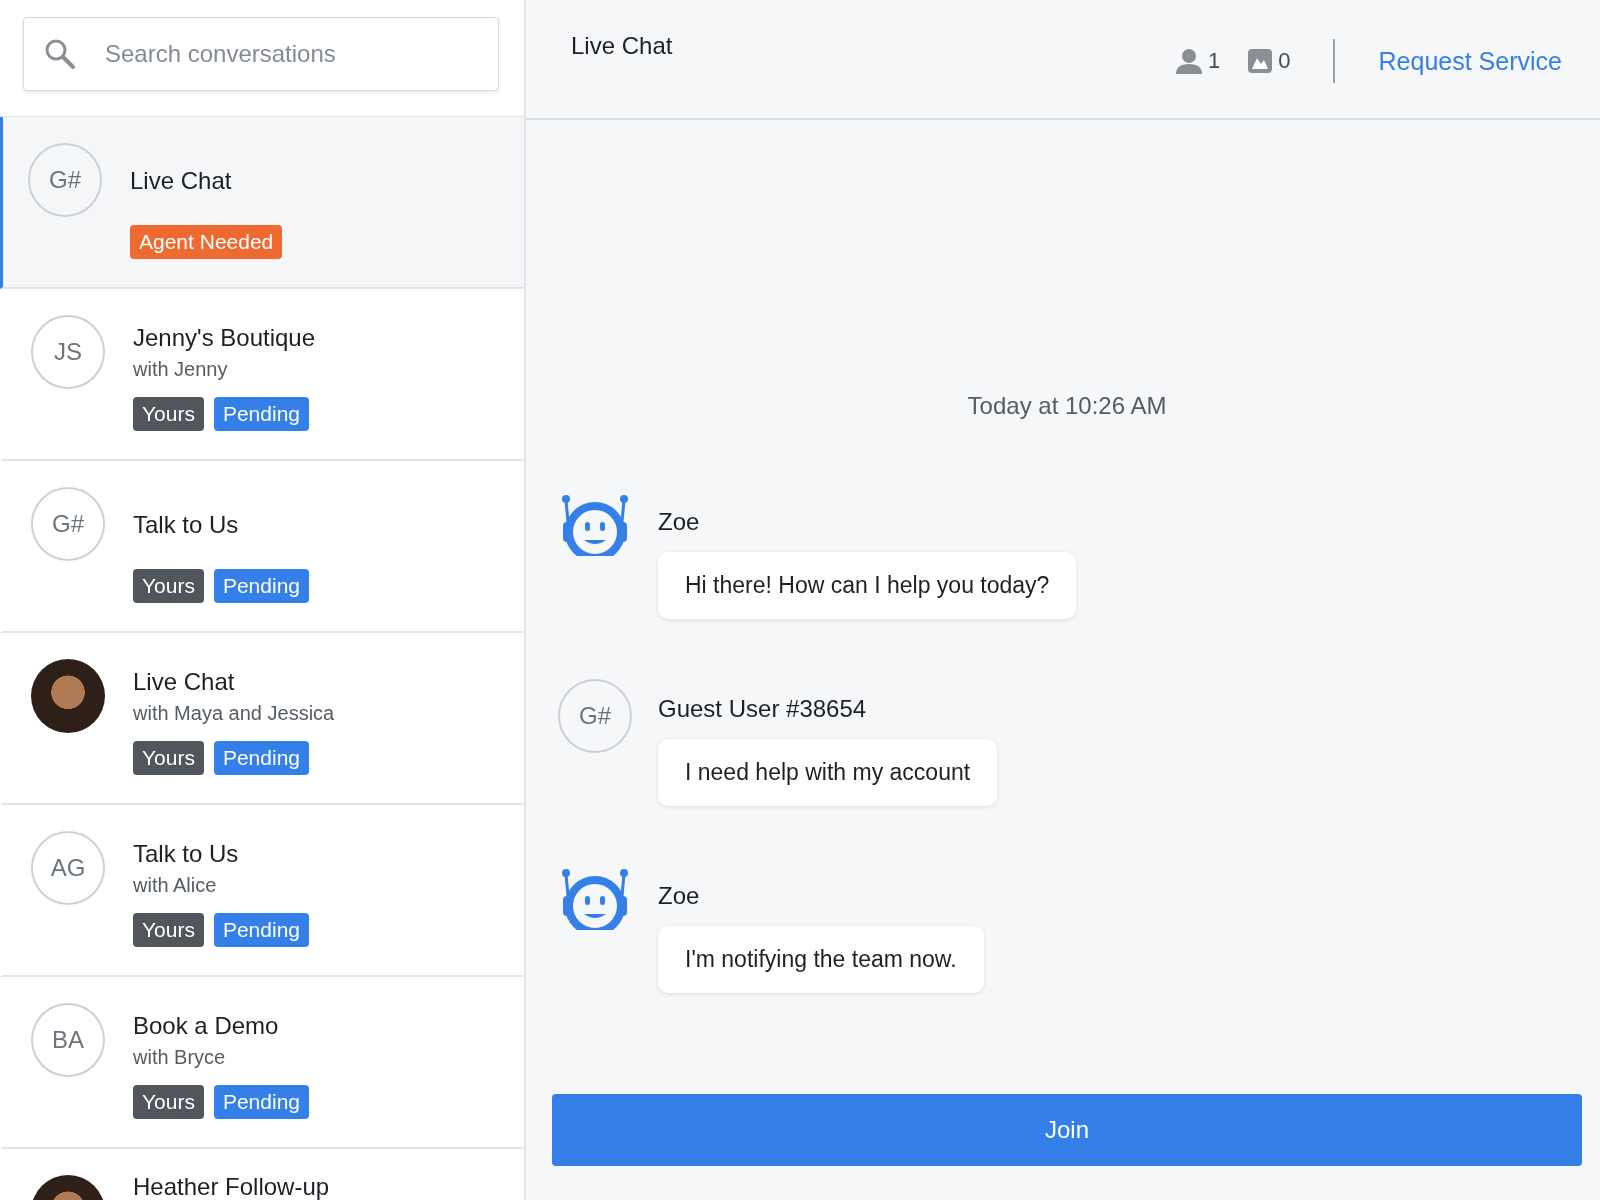  Describe the element at coordinates (68, 1040) in the screenshot. I see `avatar: BA` at that location.